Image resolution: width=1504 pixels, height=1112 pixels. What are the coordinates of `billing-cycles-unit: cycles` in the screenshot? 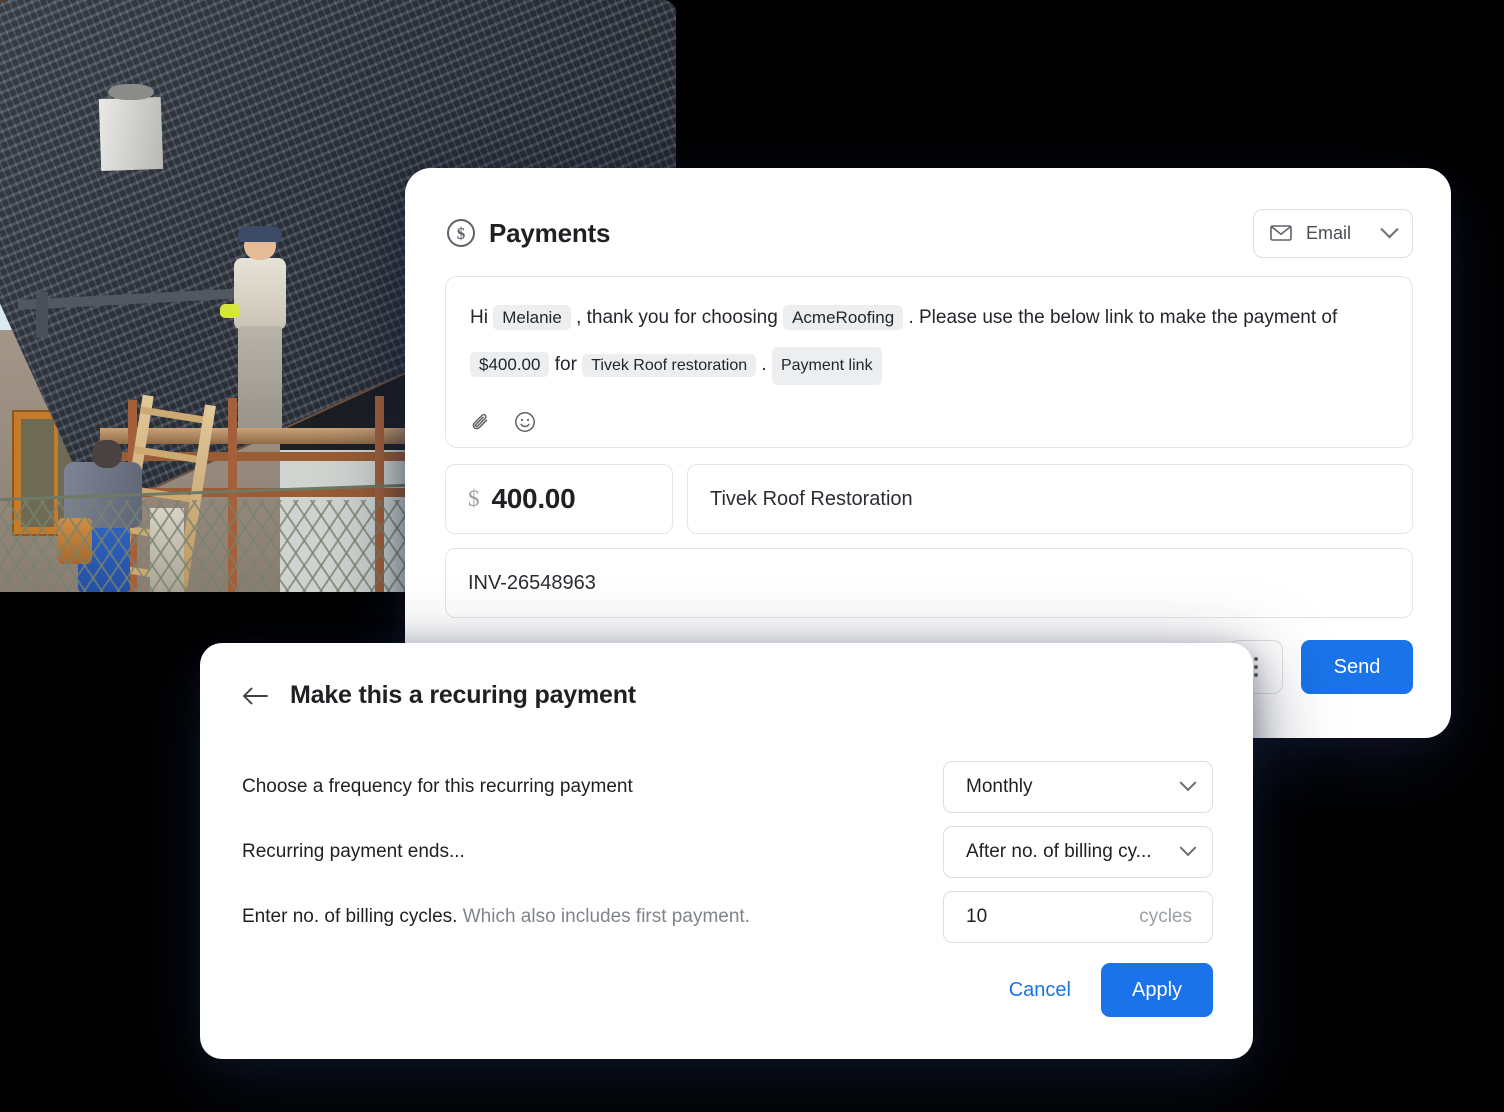 It's located at (1165, 916).